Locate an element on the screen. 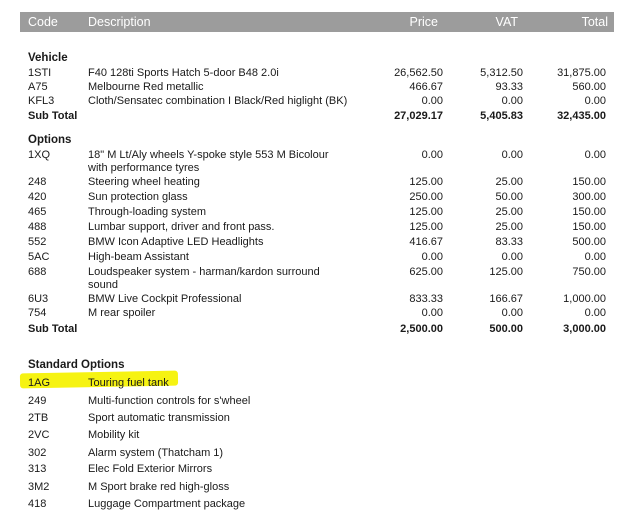 This screenshot has height=513, width=640. subtotal-price: 27,029.17 is located at coordinates (418, 116).